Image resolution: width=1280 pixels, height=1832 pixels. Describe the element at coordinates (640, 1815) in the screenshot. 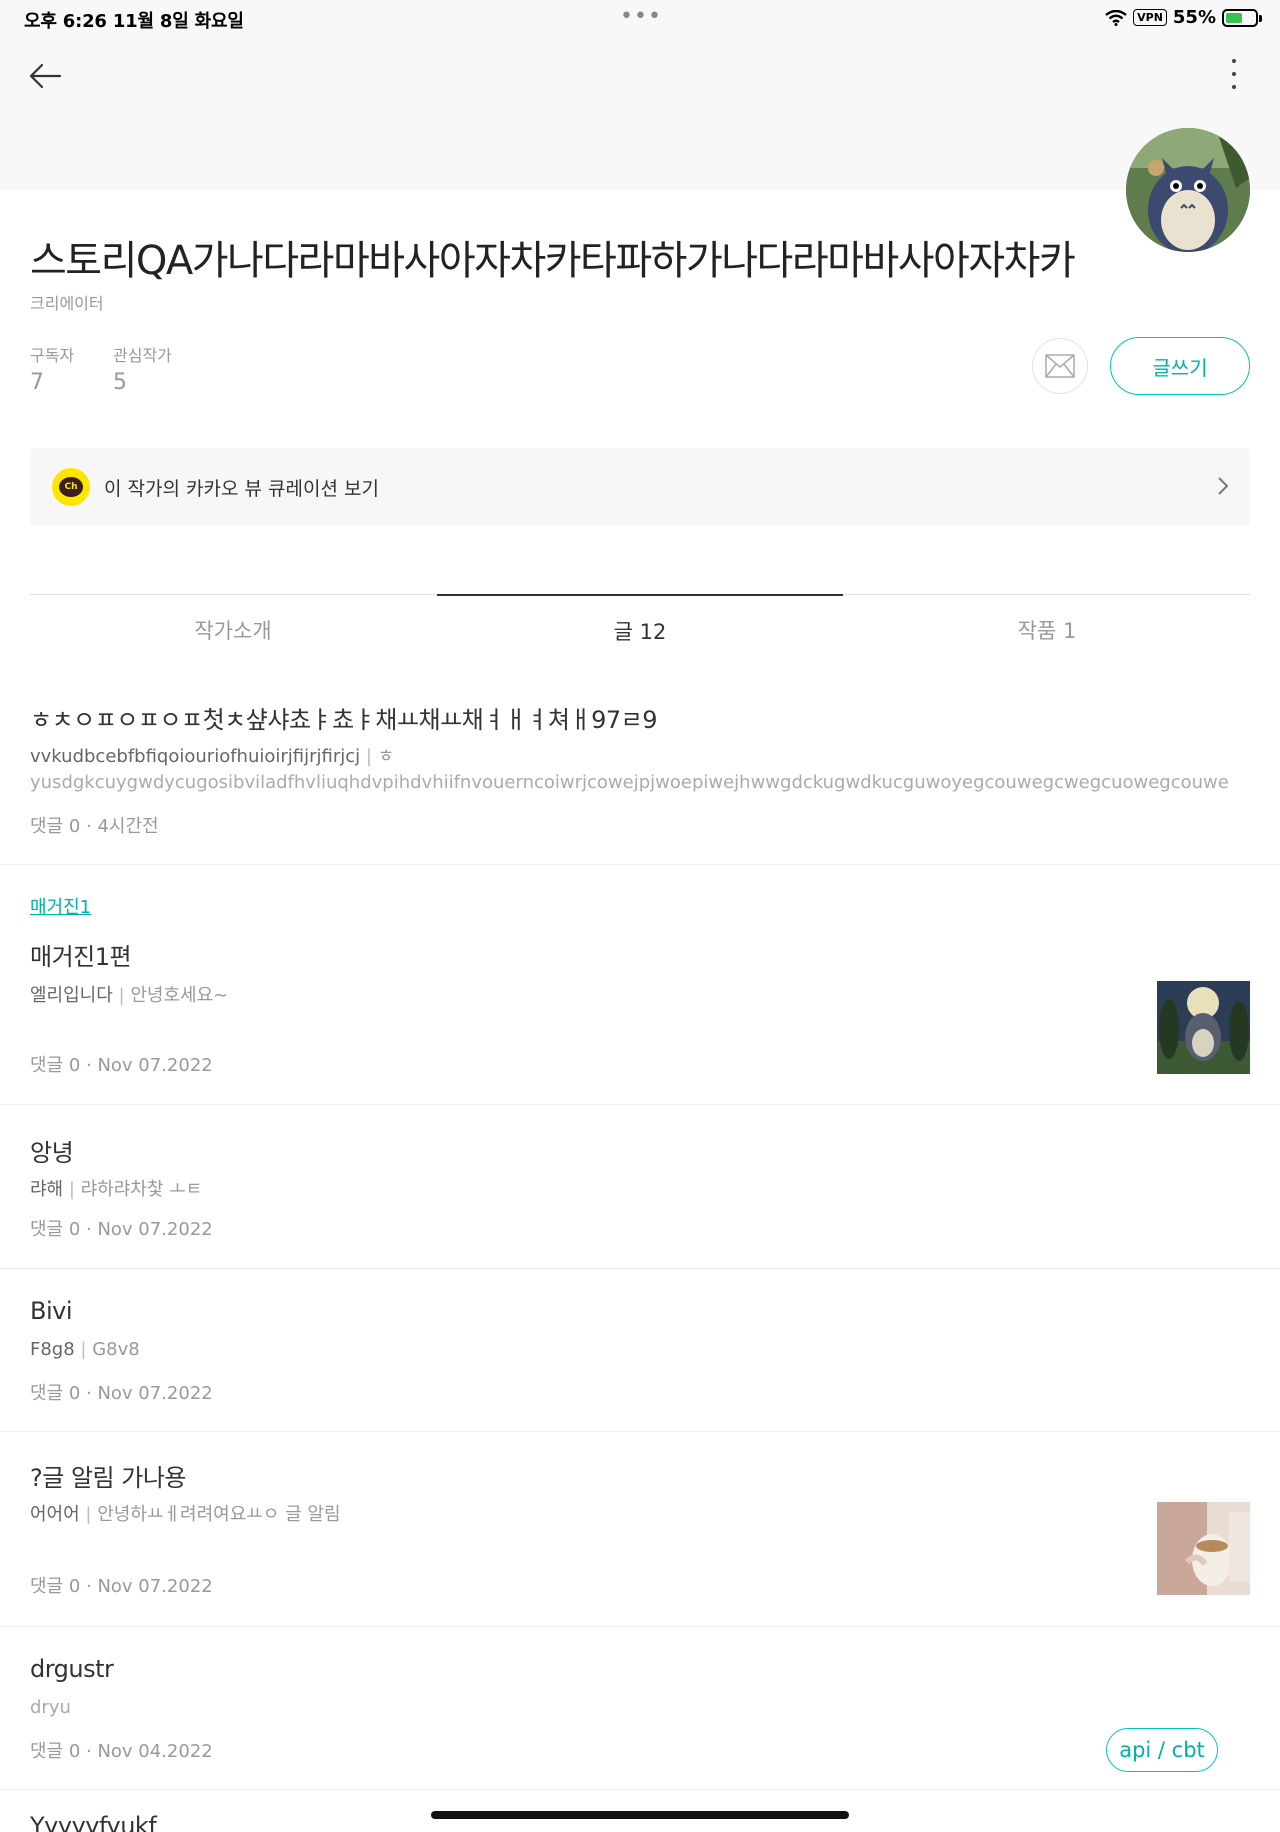

I see `home-indicator` at that location.